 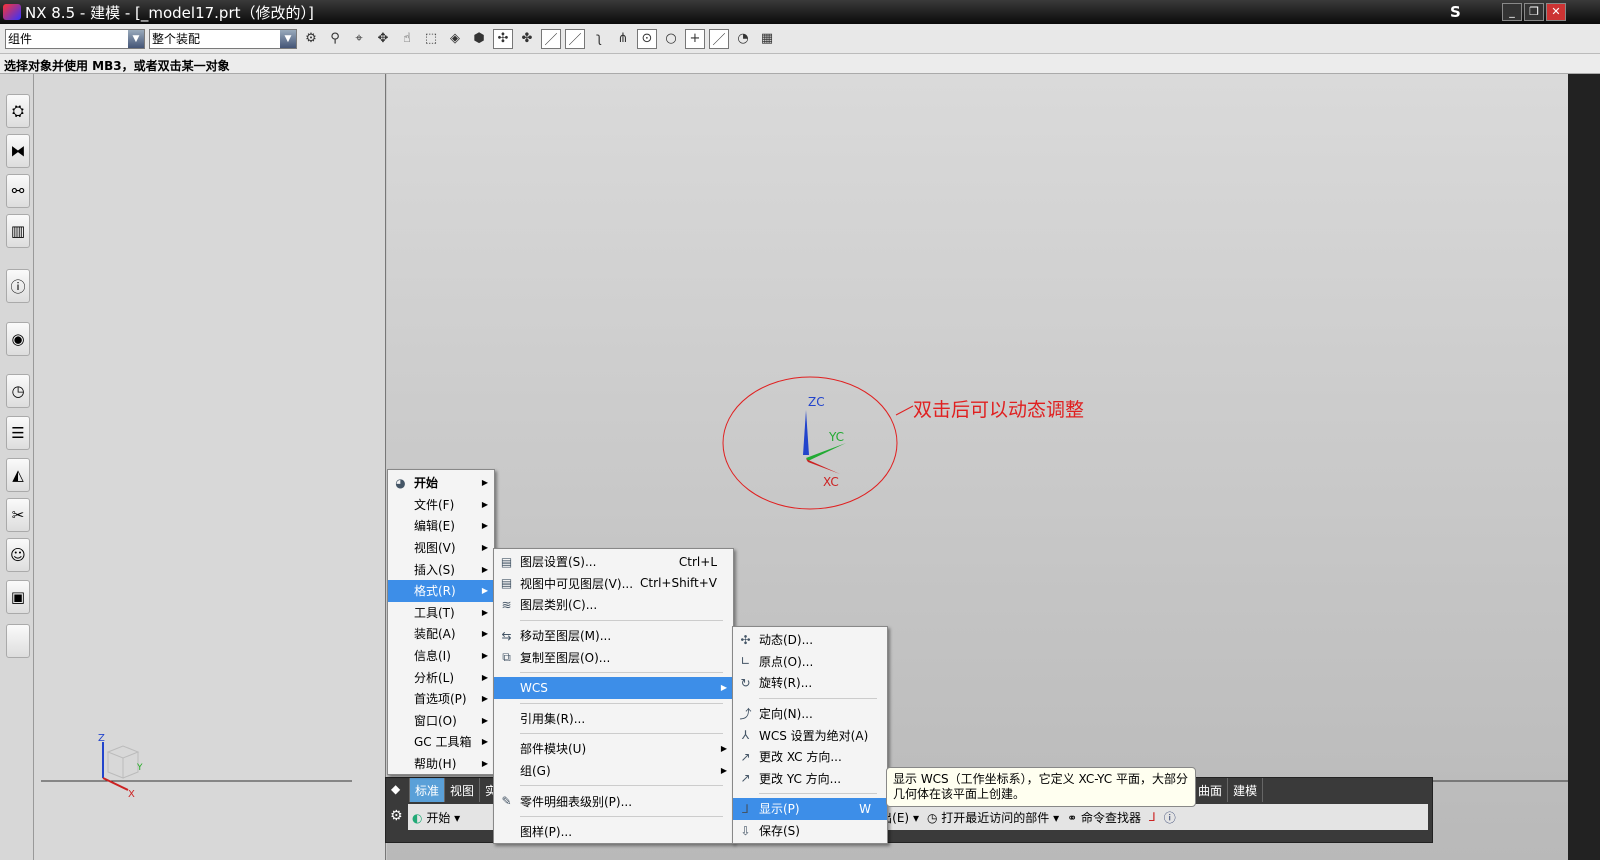 I want to click on parts-list-icon: ✎, so click(x=506, y=801).